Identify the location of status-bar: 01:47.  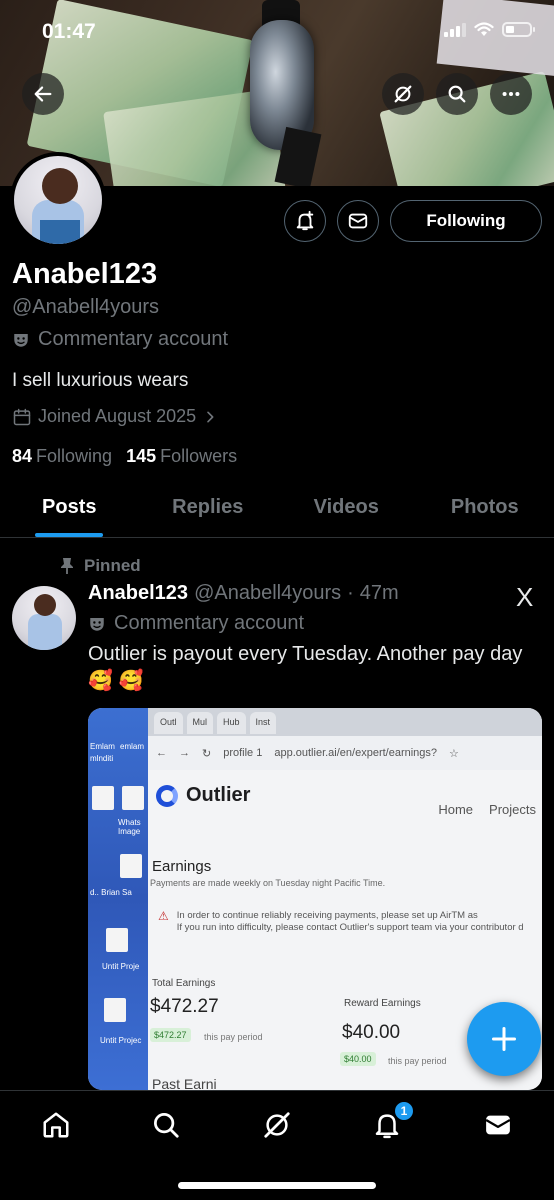
(277, 33).